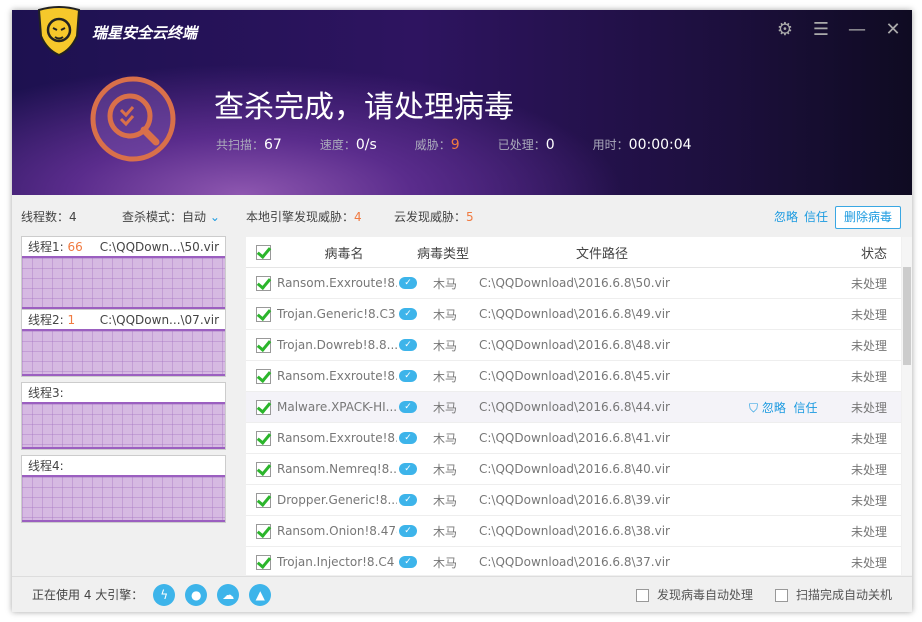  What do you see at coordinates (857, 29) in the screenshot?
I see `minimize-icon: —` at bounding box center [857, 29].